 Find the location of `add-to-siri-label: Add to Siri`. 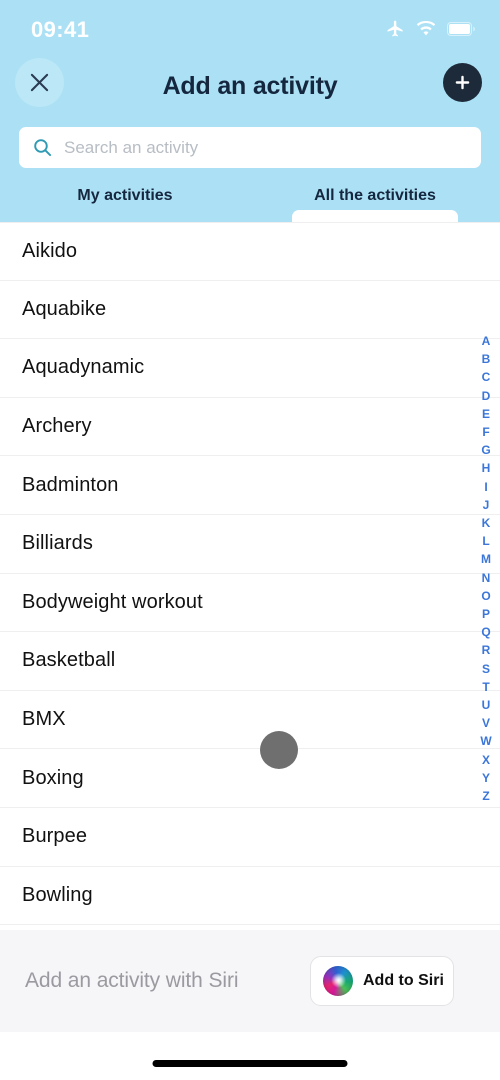

add-to-siri-label: Add to Siri is located at coordinates (403, 980).